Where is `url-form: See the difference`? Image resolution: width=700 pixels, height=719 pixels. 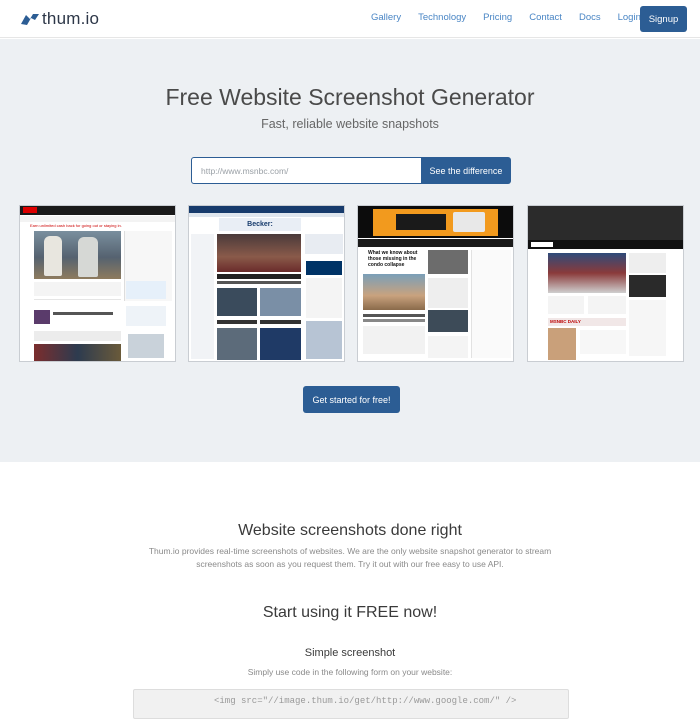
url-form: See the difference is located at coordinates (351, 170).